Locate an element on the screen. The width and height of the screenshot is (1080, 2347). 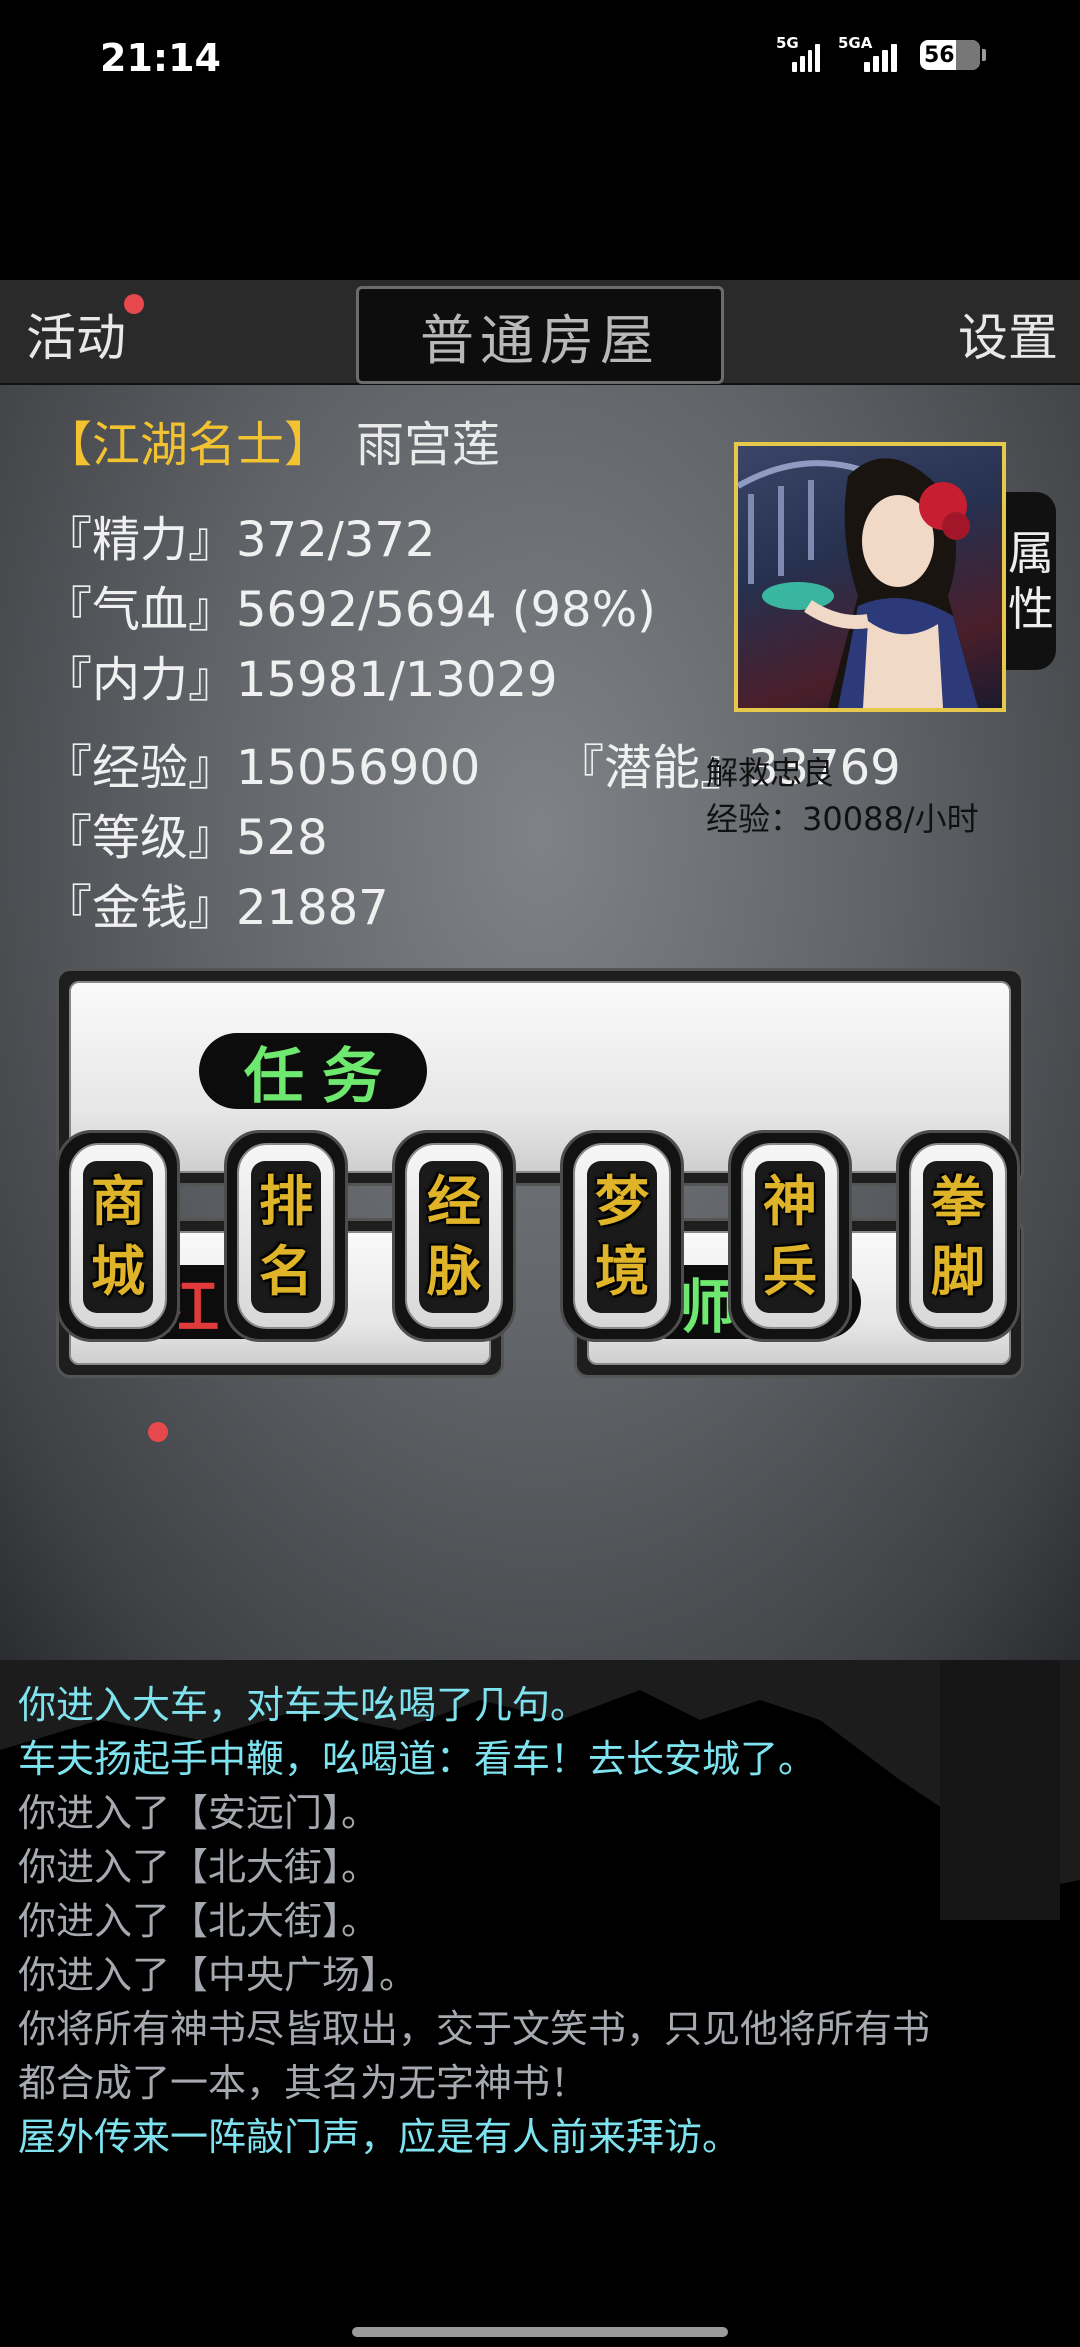
stat-level: 『等级』528 is located at coordinates (186, 833).